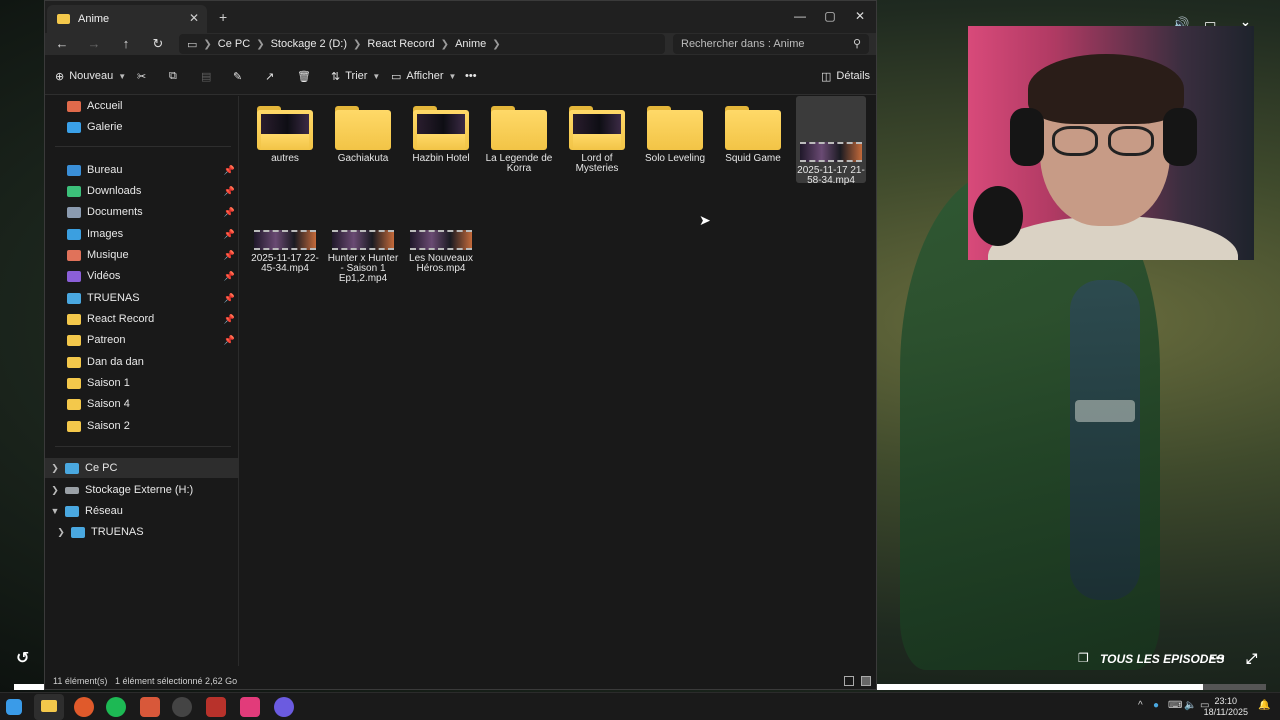  I want to click on close-window-button: ✕, so click(860, 16).